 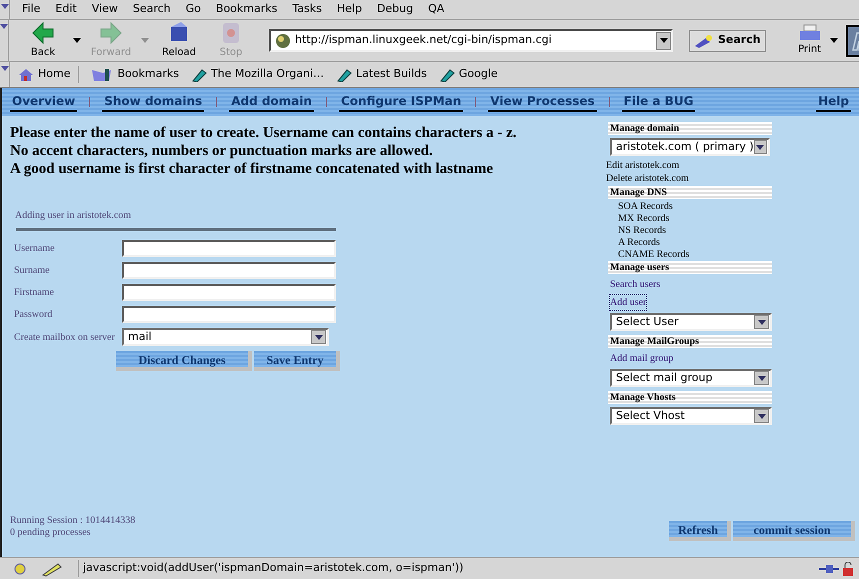 What do you see at coordinates (73, 521) in the screenshot?
I see `session-info: Running Session : 1014414338` at bounding box center [73, 521].